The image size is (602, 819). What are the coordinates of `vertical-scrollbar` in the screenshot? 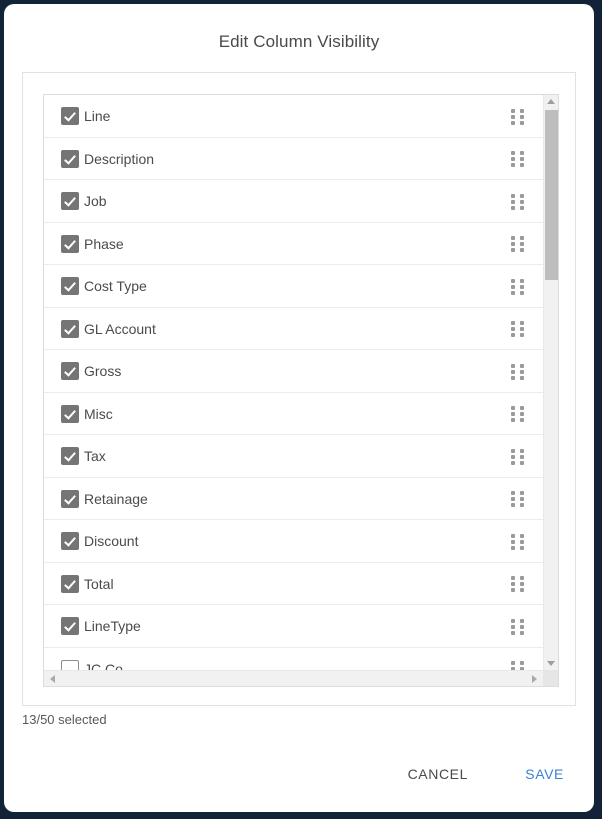 It's located at (550, 382).